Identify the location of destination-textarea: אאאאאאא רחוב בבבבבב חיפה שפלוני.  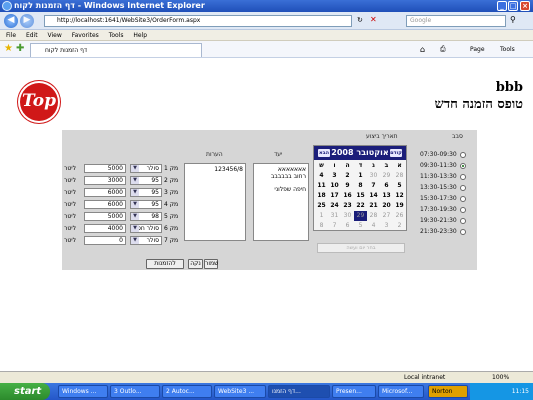
(281, 202).